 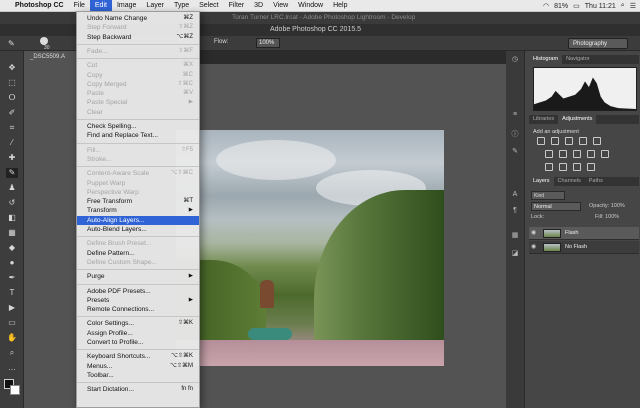 What do you see at coordinates (280, 6) in the screenshot?
I see `menu-view: View` at bounding box center [280, 6].